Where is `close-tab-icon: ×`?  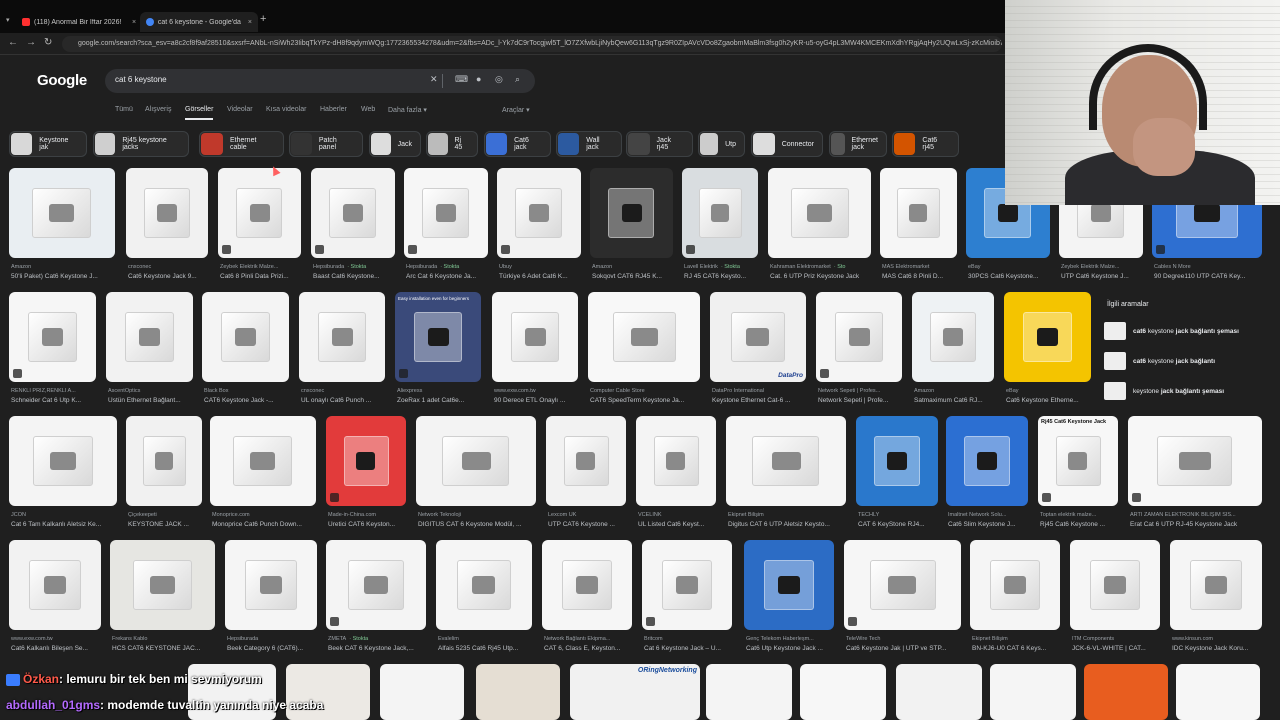
close-tab-icon: × is located at coordinates (134, 22).